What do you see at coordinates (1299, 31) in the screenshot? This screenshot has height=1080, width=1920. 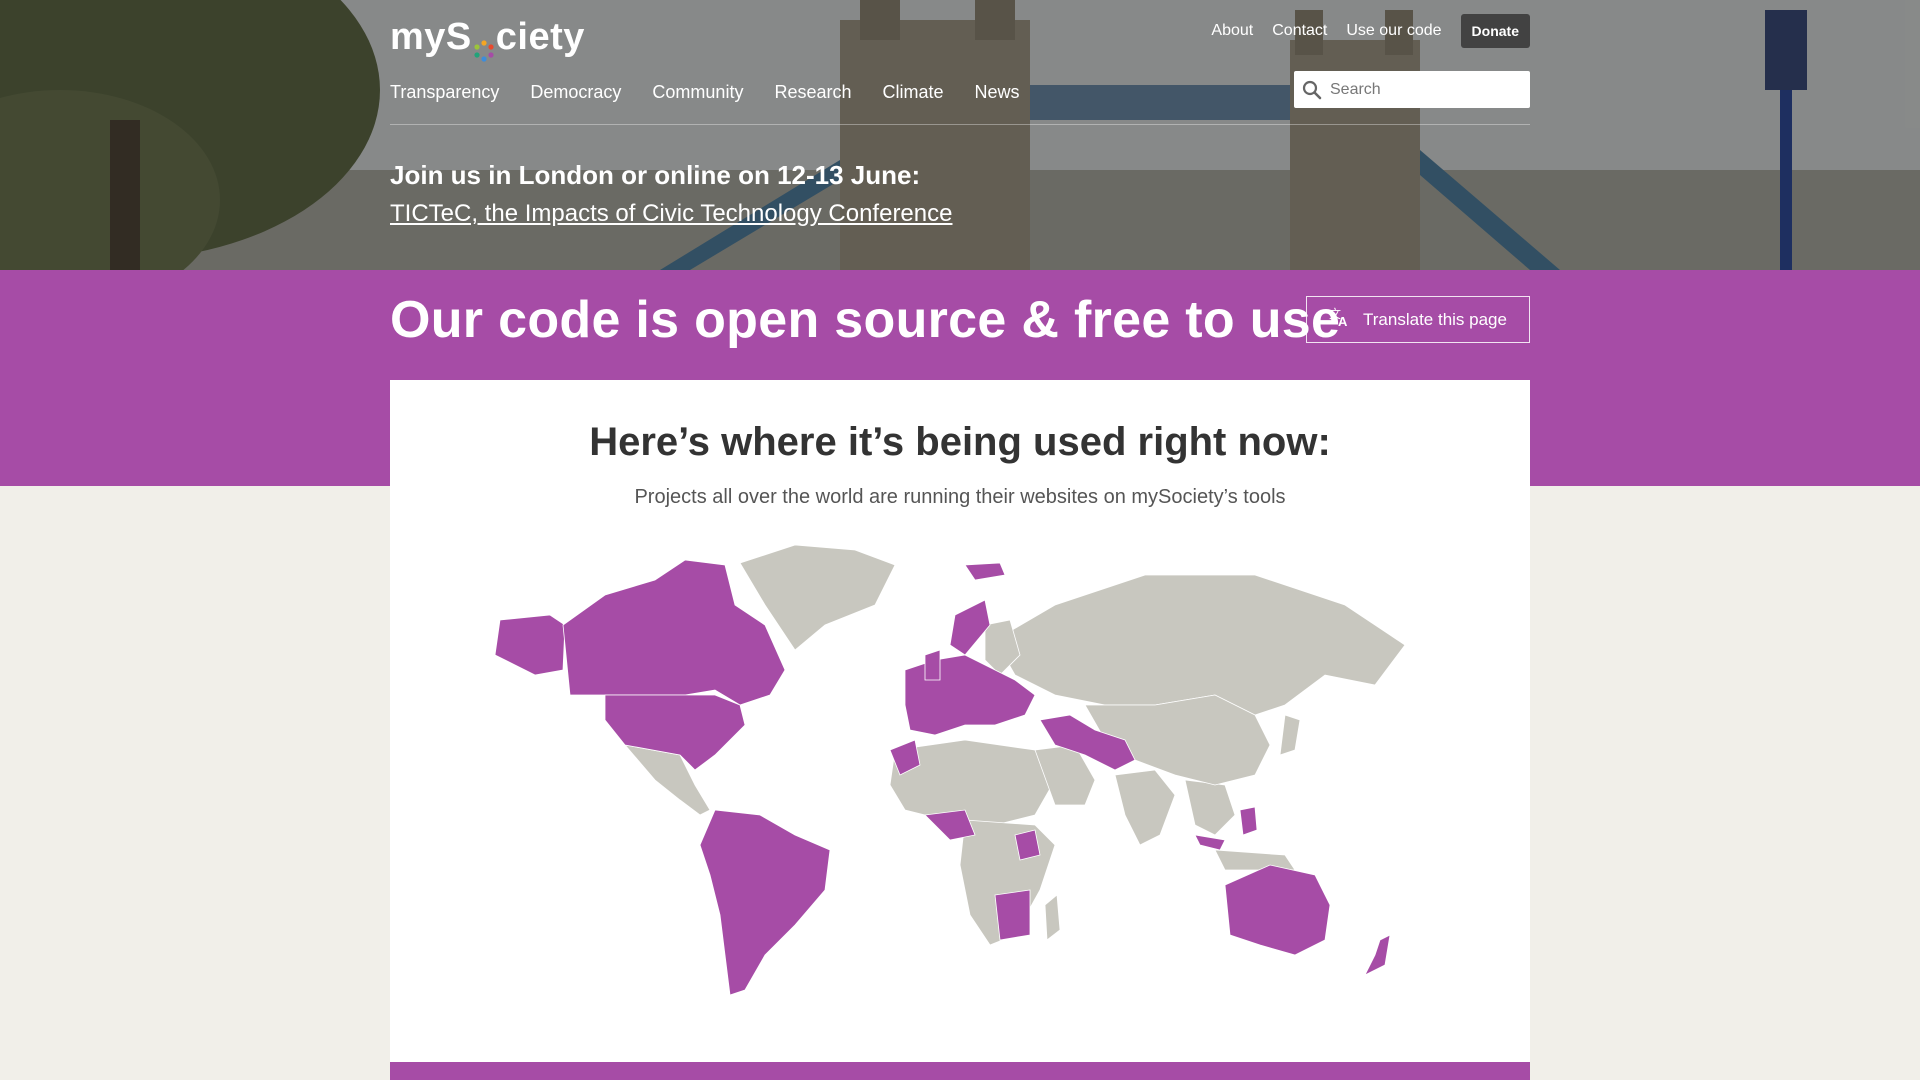 I see `utility-link-contact: Contact` at bounding box center [1299, 31].